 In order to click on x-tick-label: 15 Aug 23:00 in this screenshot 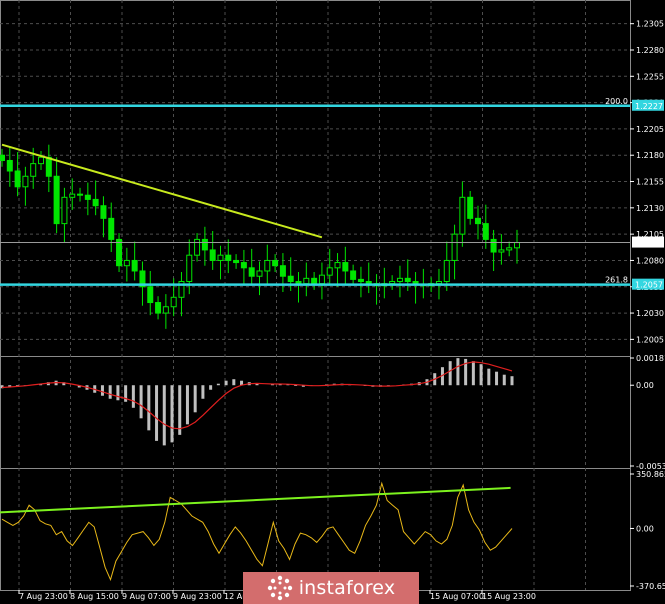, I will do `click(509, 596)`.